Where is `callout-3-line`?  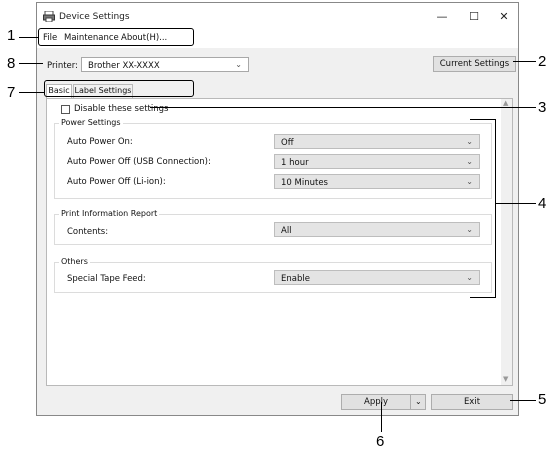
callout-3-line is located at coordinates (343, 107).